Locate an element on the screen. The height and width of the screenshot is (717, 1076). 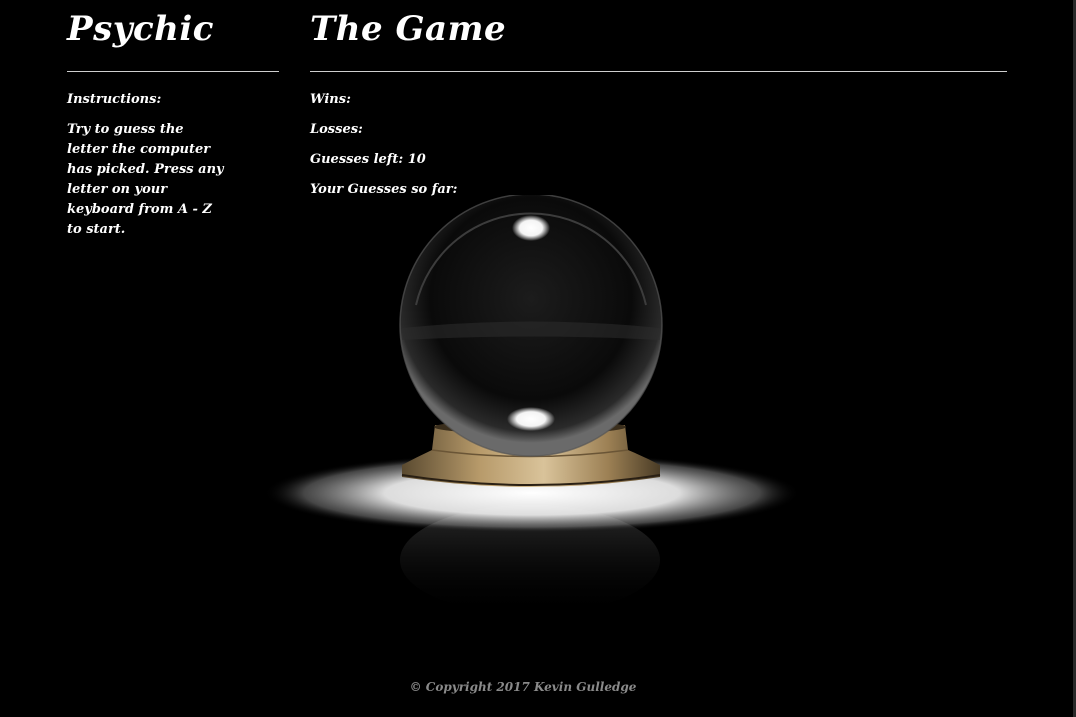
copyright-text: © Copyright 2017 Kevin Gulledge is located at coordinates (523, 687).